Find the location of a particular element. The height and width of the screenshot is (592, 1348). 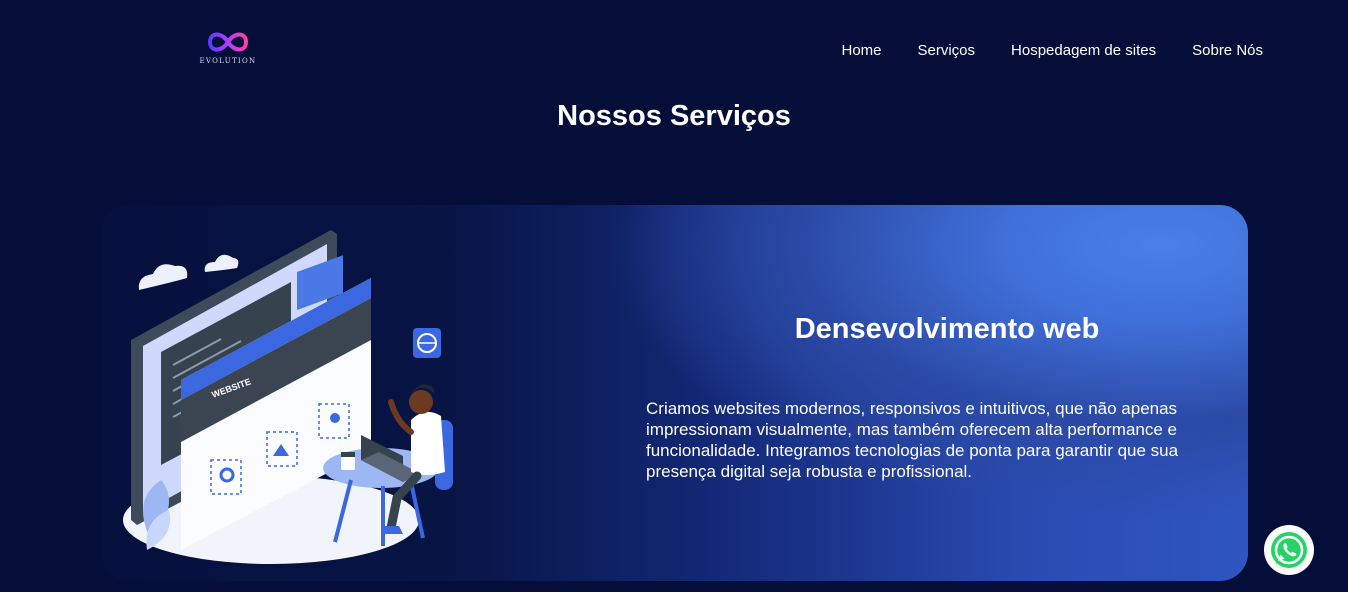

web-development-illustration: WEBSITE is located at coordinates (288, 397).